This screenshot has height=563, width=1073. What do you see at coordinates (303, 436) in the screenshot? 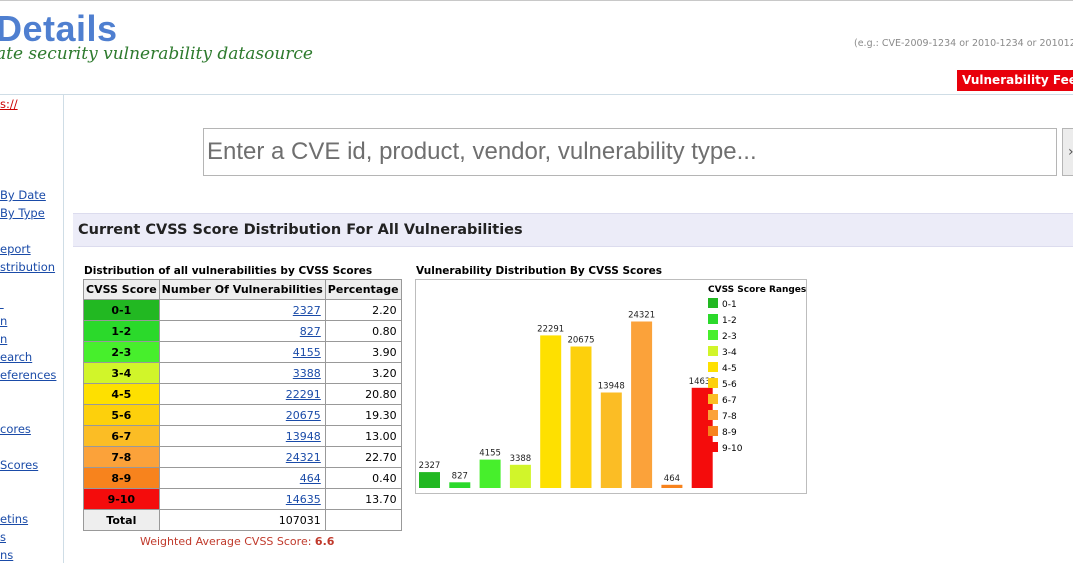
I see `count-link: 13948` at bounding box center [303, 436].